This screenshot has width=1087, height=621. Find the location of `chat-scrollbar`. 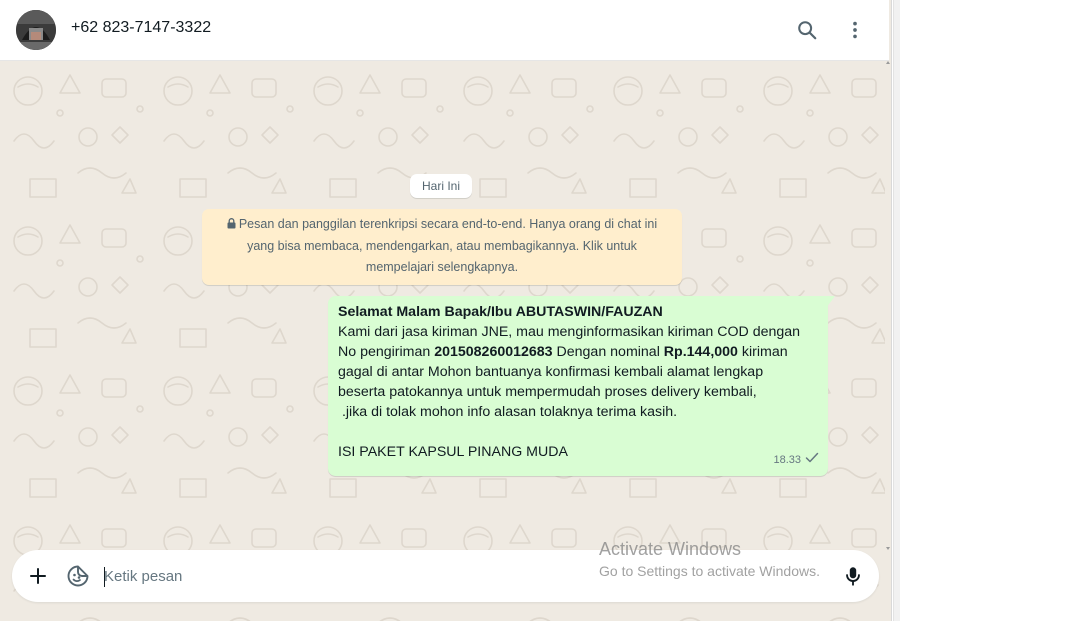

chat-scrollbar is located at coordinates (888, 306).